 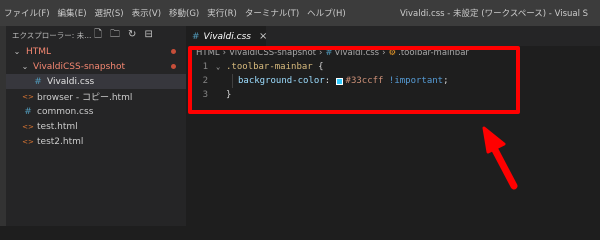 What do you see at coordinates (272, 13) in the screenshot?
I see `menu-terminal: ターミナル(T)` at bounding box center [272, 13].